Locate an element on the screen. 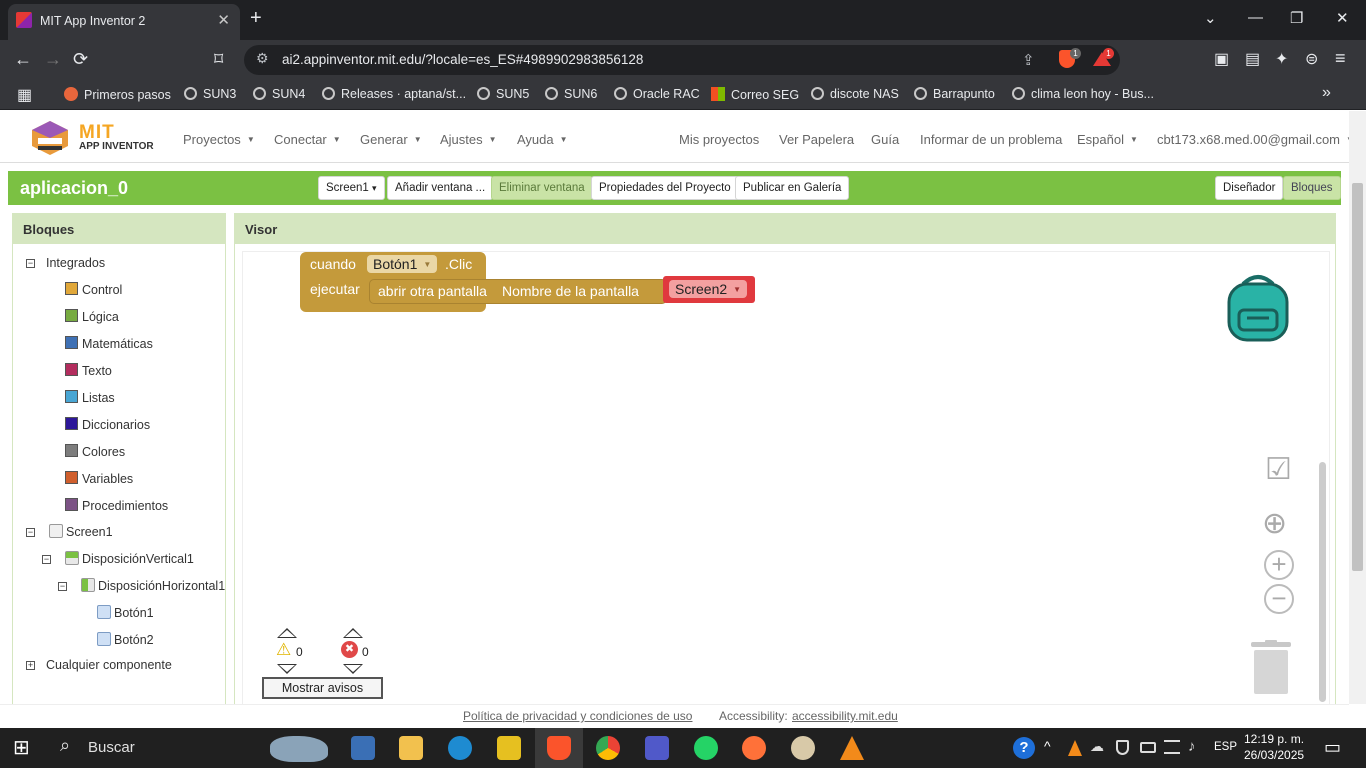 This screenshot has height=768, width=1366. firefox-taskbar-icon is located at coordinates (754, 748).